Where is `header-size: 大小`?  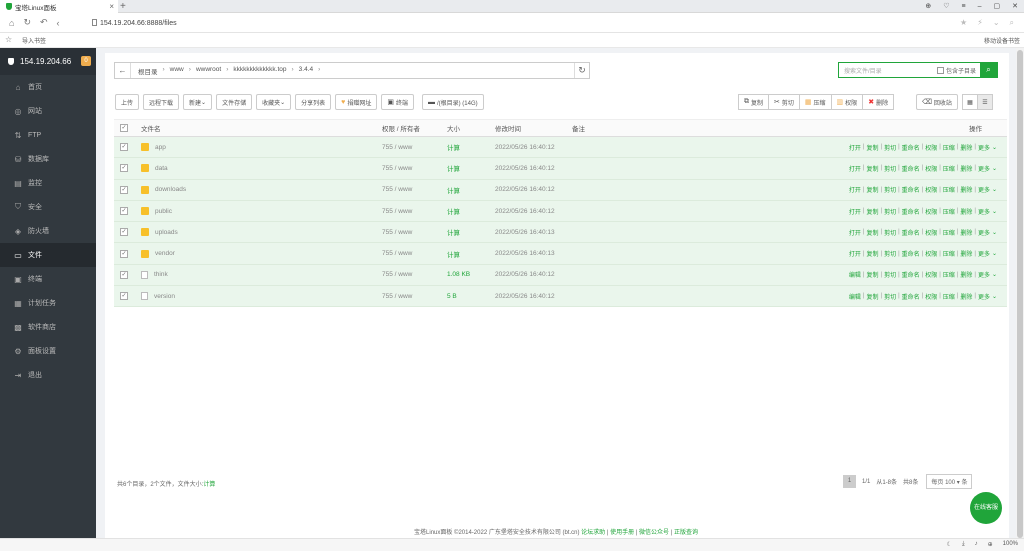 header-size: 大小 is located at coordinates (453, 128).